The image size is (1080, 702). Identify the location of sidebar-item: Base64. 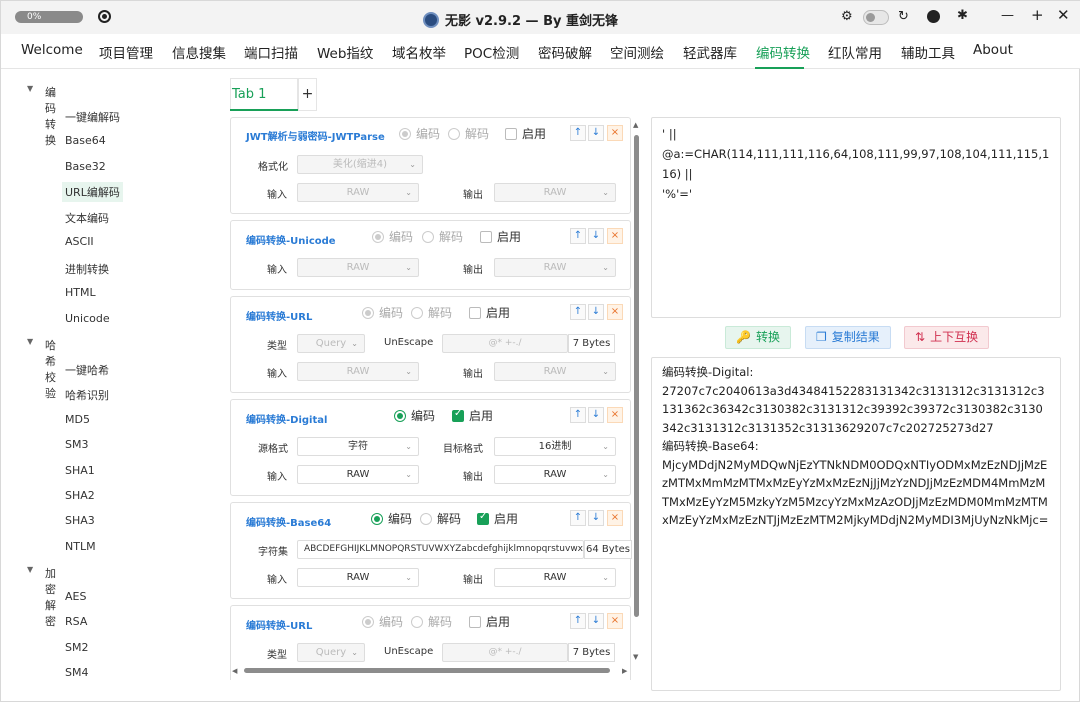
(85, 140).